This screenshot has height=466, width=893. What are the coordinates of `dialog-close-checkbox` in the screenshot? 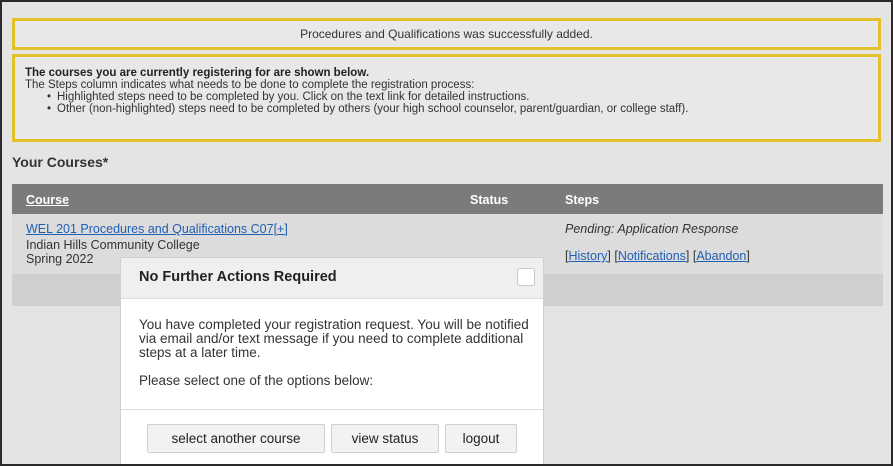 It's located at (526, 277).